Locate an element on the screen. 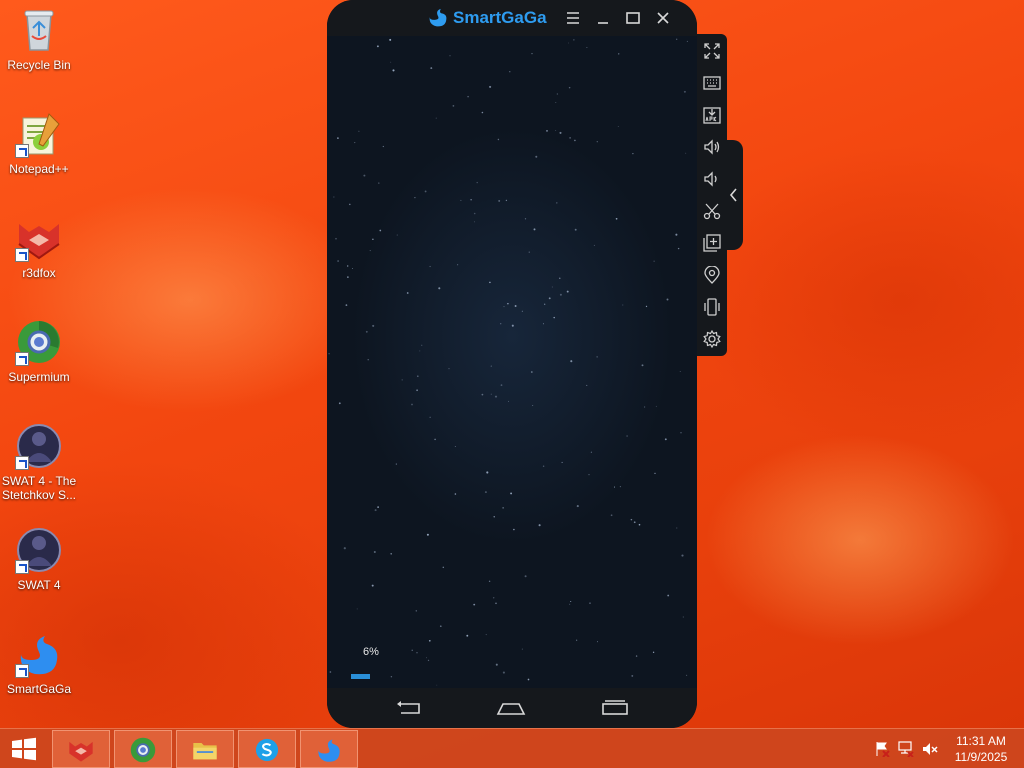 This screenshot has height=768, width=1024. settings-button is located at coordinates (712, 339).